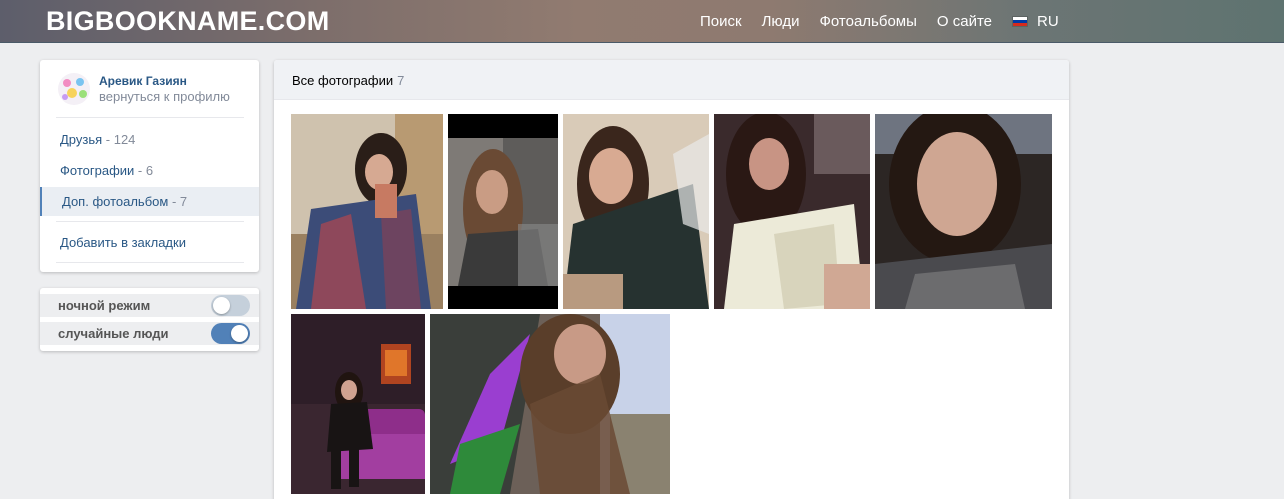 This screenshot has width=1284, height=499. I want to click on night-mode-switch, so click(230, 305).